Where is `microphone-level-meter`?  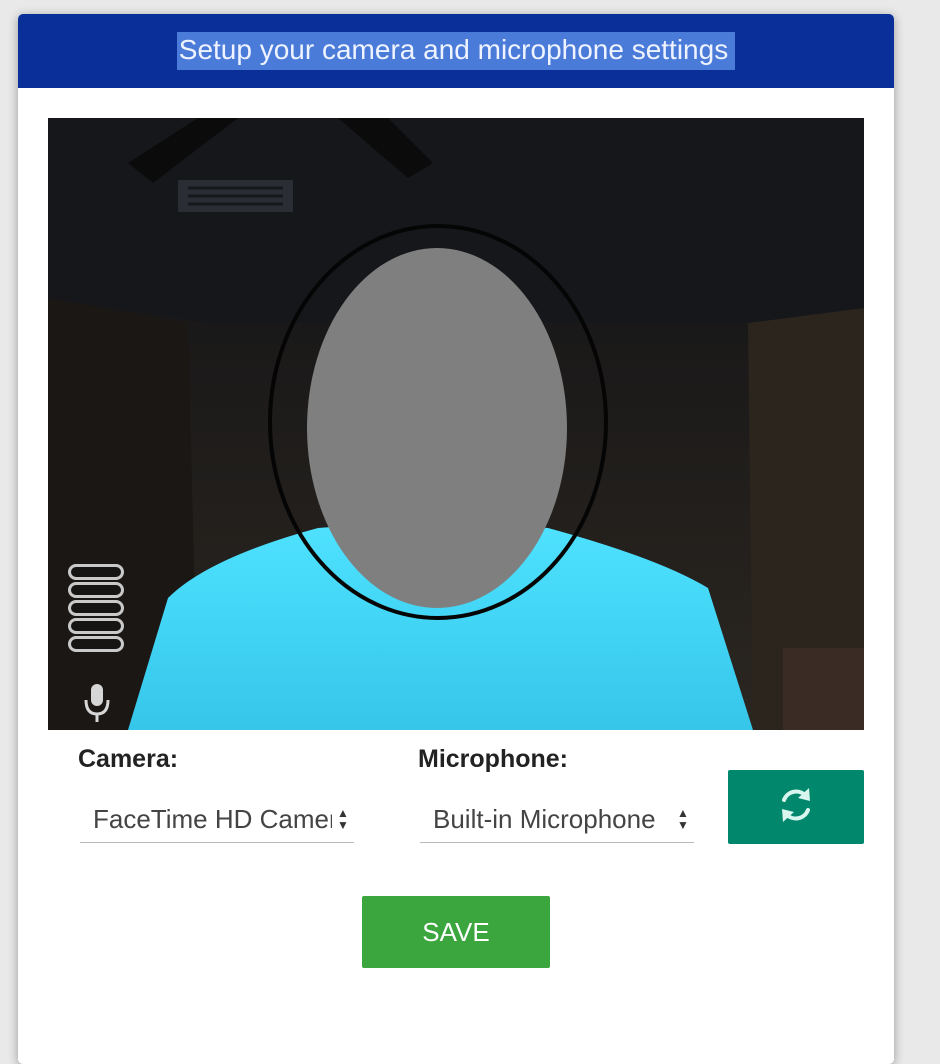
microphone-level-meter is located at coordinates (99, 644).